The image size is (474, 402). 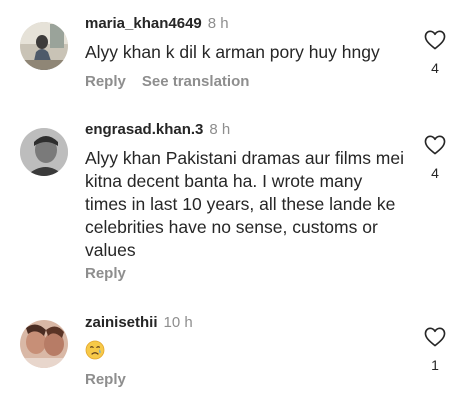 I want to click on username: maria_khan4649, so click(x=143, y=23).